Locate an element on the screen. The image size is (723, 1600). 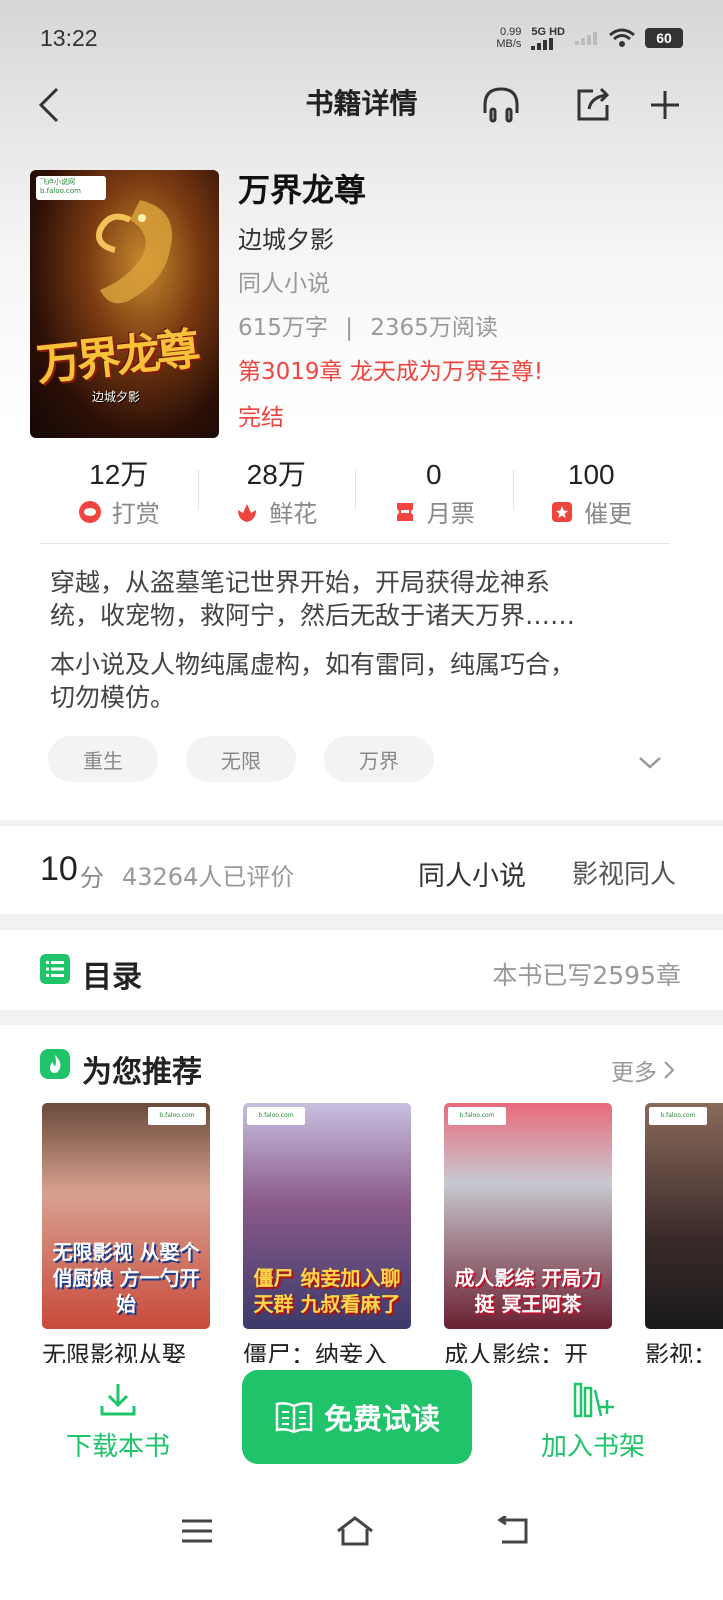
synopsis-line: 穿越，从盗墓笔记世界开始，开局获得龙神系 is located at coordinates (300, 582).